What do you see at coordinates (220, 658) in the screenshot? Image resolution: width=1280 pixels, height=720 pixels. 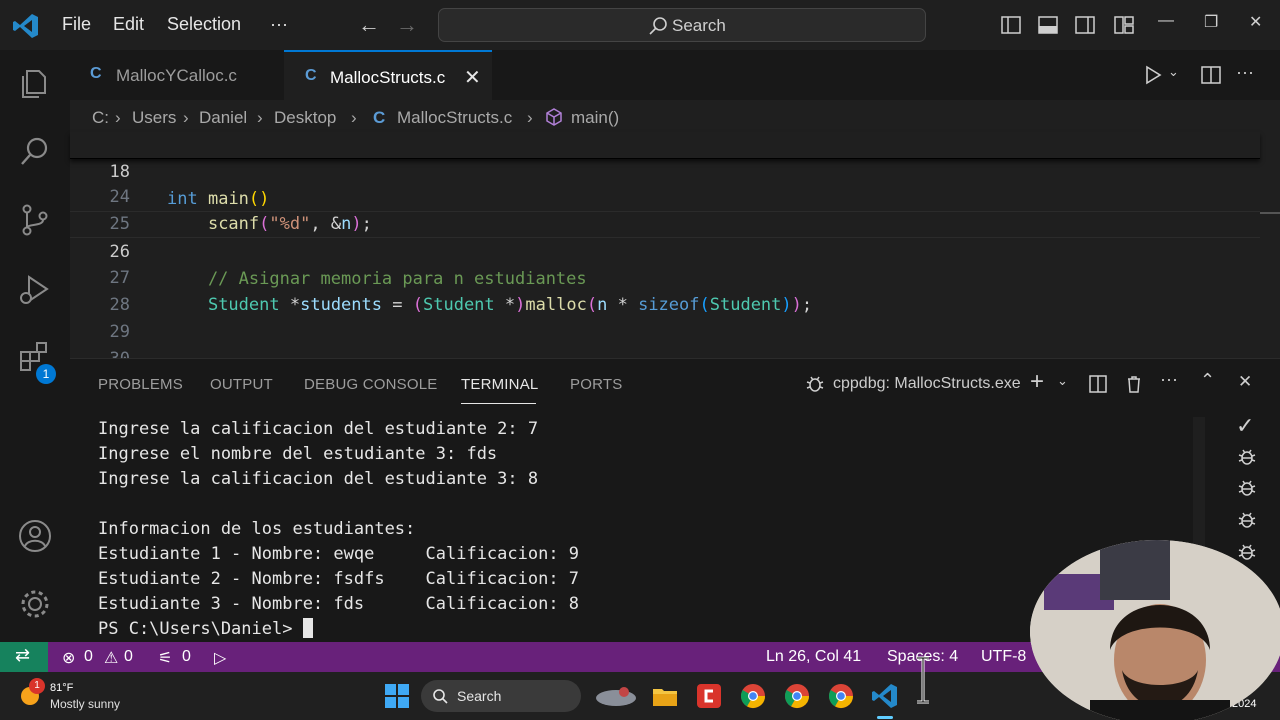 I see `debug-launch-icon: ▷` at bounding box center [220, 658].